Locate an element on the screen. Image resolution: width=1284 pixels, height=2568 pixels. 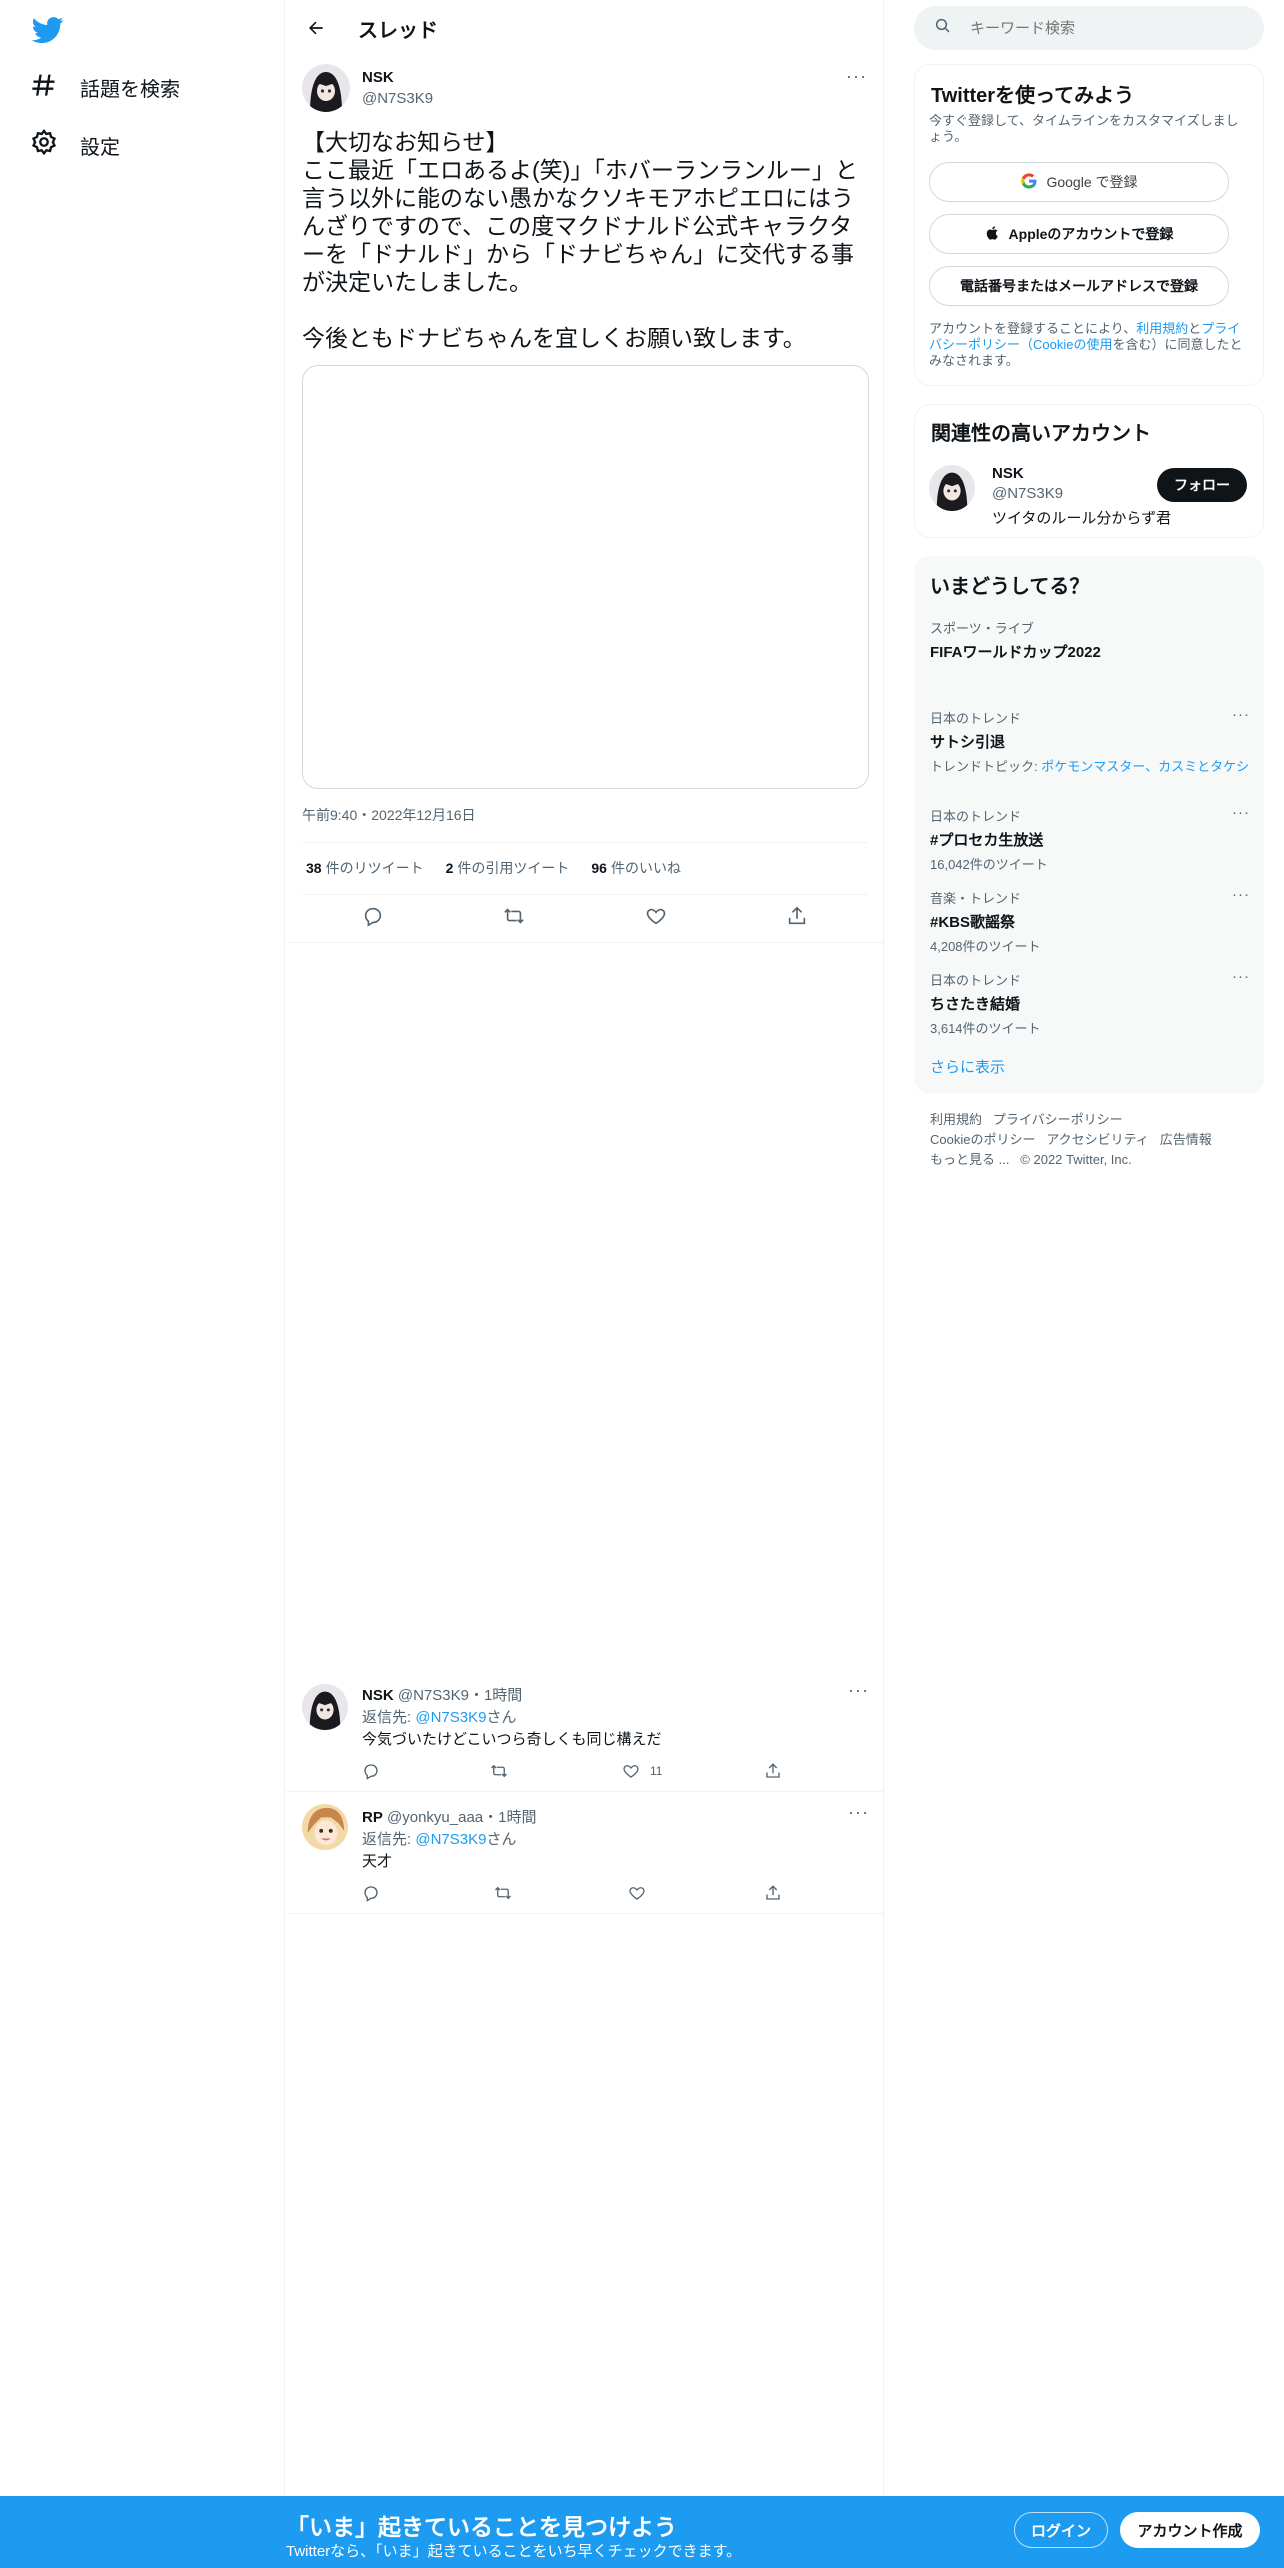
footer-cookie-link: Cookieのポリシー is located at coordinates (982, 1139).